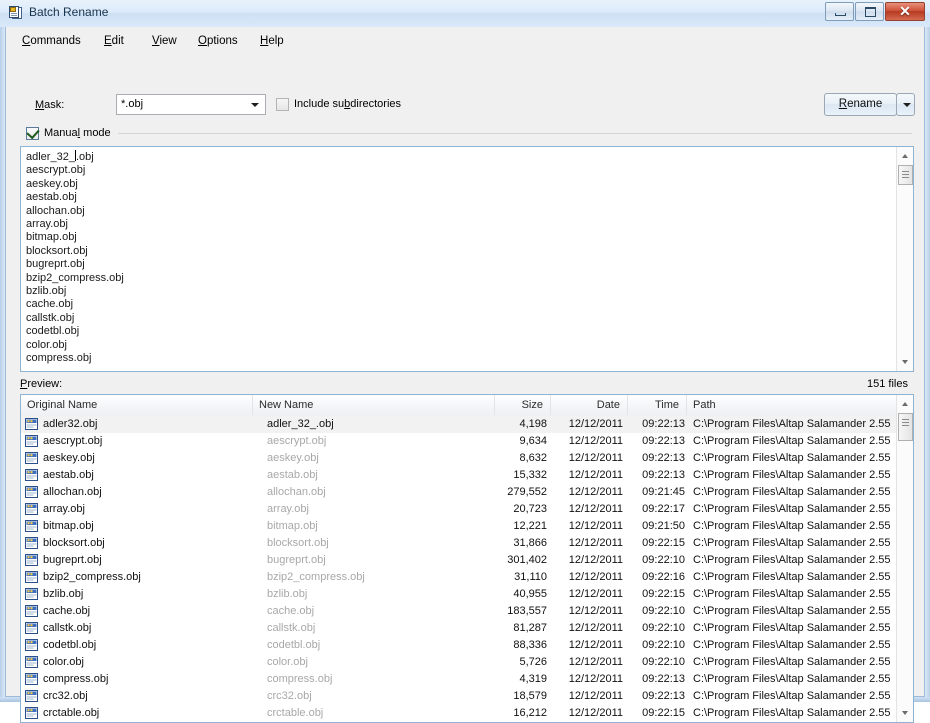 This screenshot has width=930, height=723. I want to click on minimize-button, so click(839, 11).